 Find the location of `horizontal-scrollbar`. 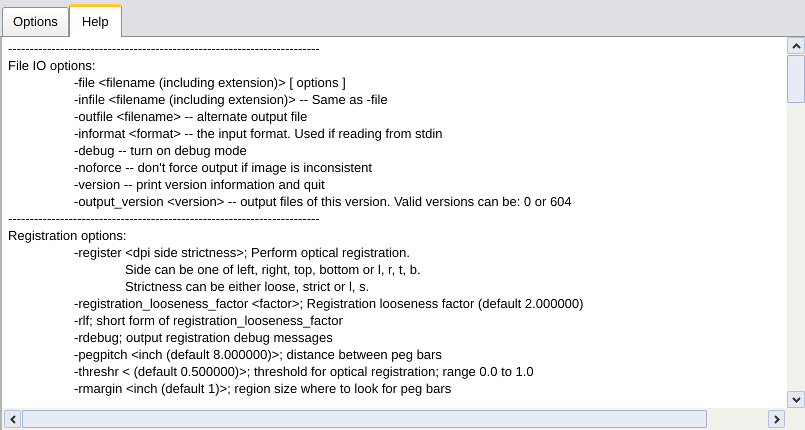

horizontal-scrollbar is located at coordinates (403, 419).